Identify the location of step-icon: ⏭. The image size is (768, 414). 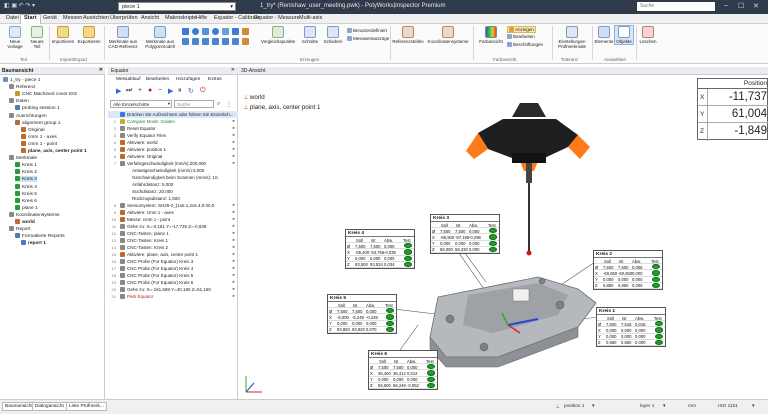
(129, 91).